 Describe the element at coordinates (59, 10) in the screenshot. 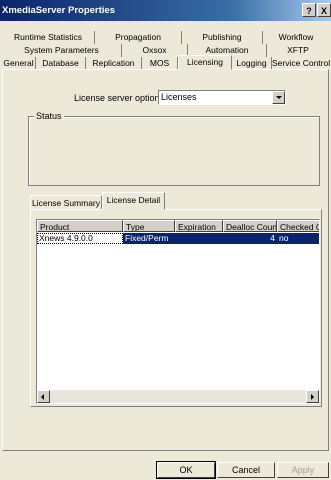

I see `window-title: XmediaServer Properties` at that location.